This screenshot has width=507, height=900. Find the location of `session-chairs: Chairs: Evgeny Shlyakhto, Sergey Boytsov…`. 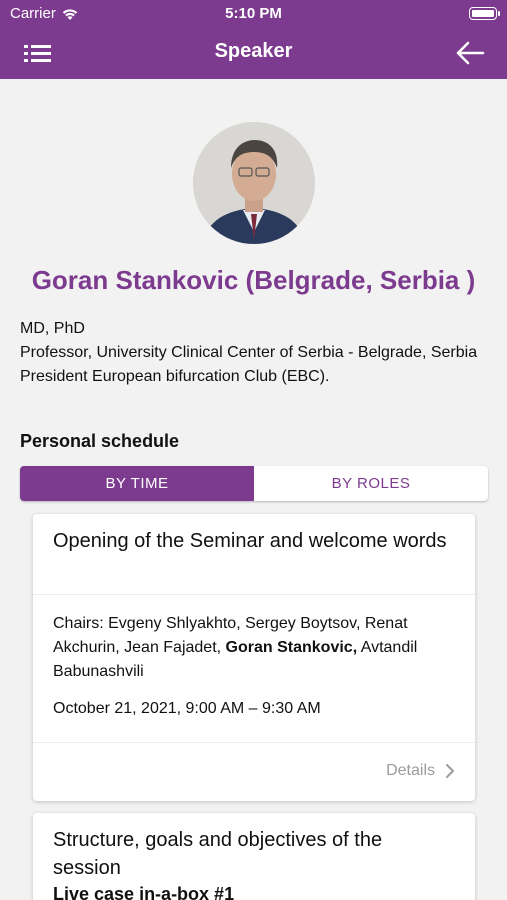

session-chairs: Chairs: Evgeny Shlyakhto, Sergey Boytsov… is located at coordinates (258, 648).